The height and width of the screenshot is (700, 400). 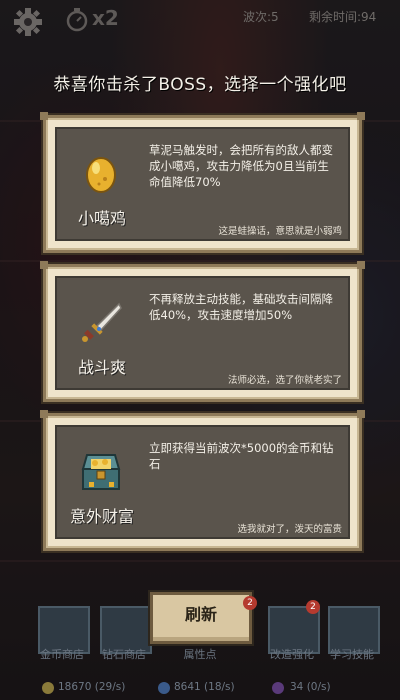 What do you see at coordinates (343, 17) in the screenshot?
I see `time-remaining: 剩余时间:94` at bounding box center [343, 17].